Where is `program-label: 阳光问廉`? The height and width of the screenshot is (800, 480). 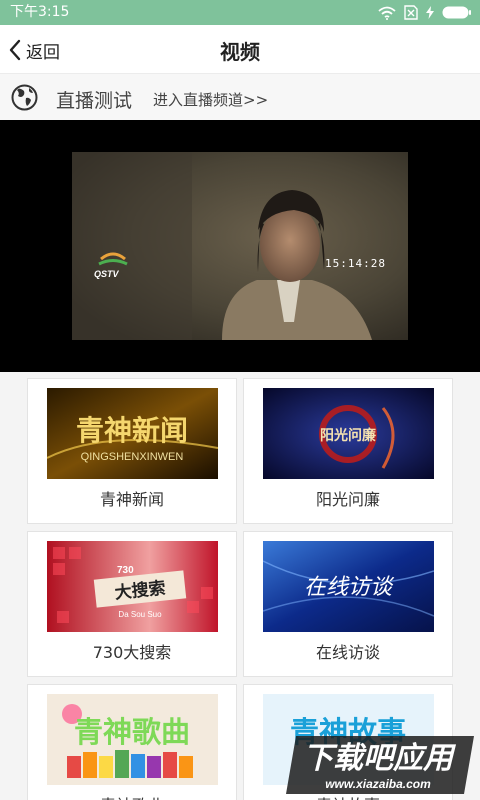
program-label: 阳光问廉 is located at coordinates (347, 499).